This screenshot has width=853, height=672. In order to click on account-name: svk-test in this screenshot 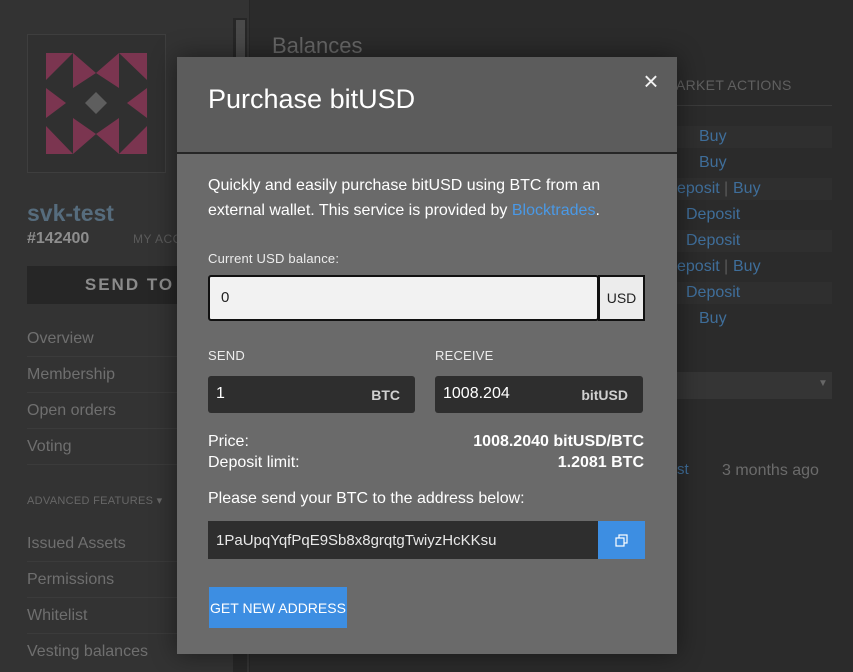, I will do `click(70, 213)`.